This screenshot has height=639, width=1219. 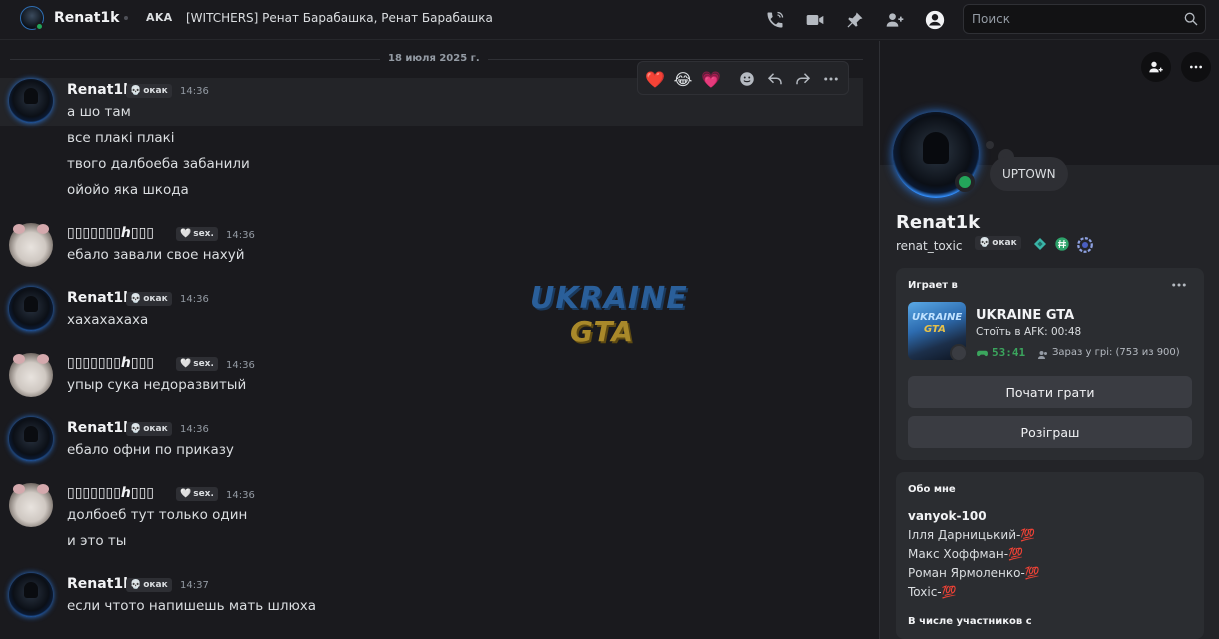 What do you see at coordinates (121, 138) in the screenshot?
I see `message-text: все плакі плакі` at bounding box center [121, 138].